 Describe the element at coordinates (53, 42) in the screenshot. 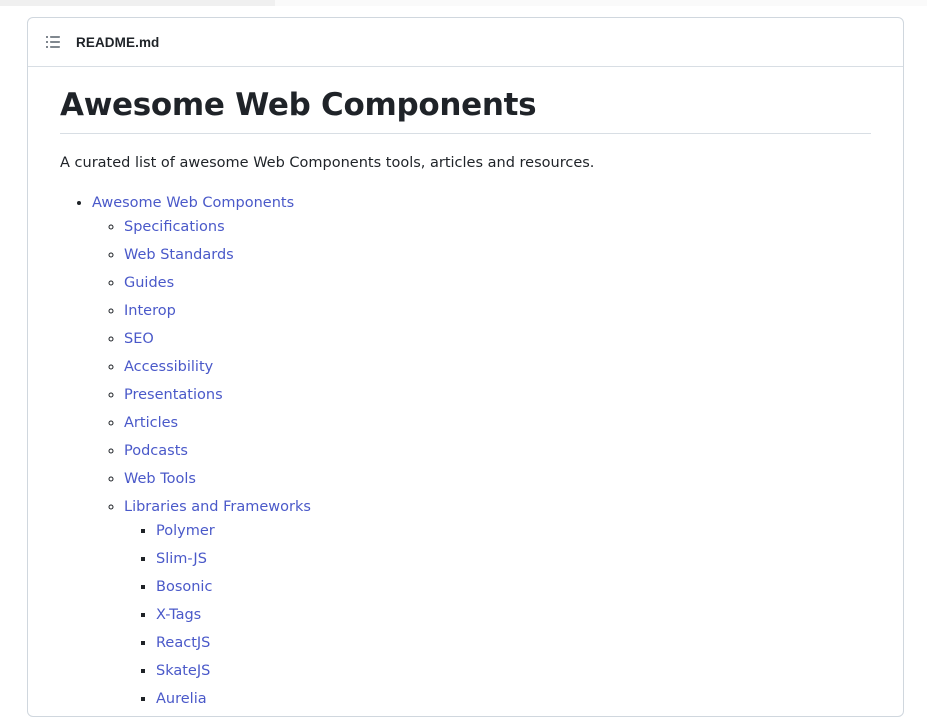

I see `list-unordered-icon` at that location.